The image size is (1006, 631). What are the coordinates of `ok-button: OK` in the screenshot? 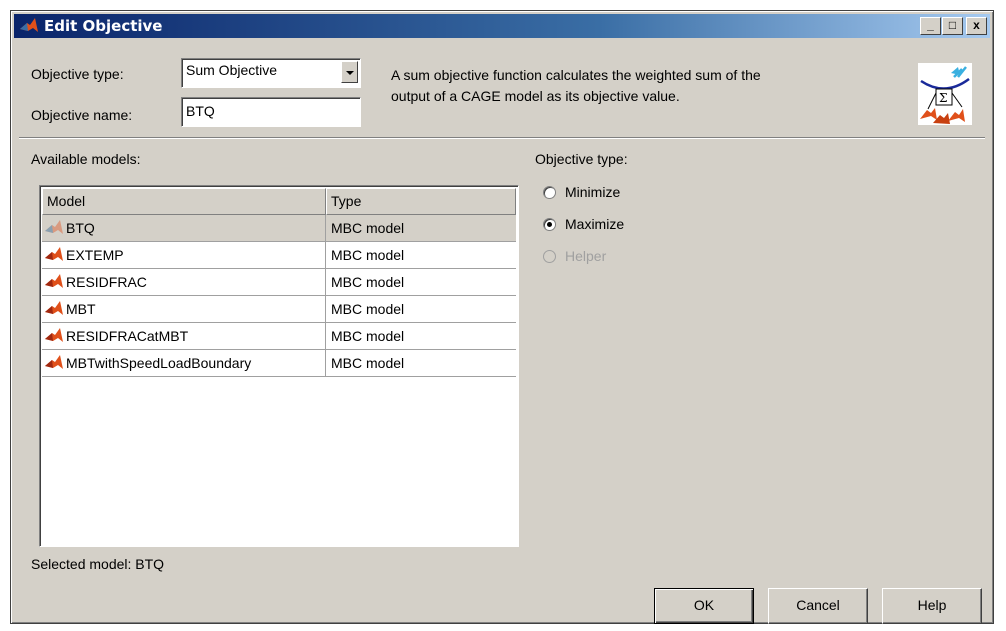 It's located at (704, 606).